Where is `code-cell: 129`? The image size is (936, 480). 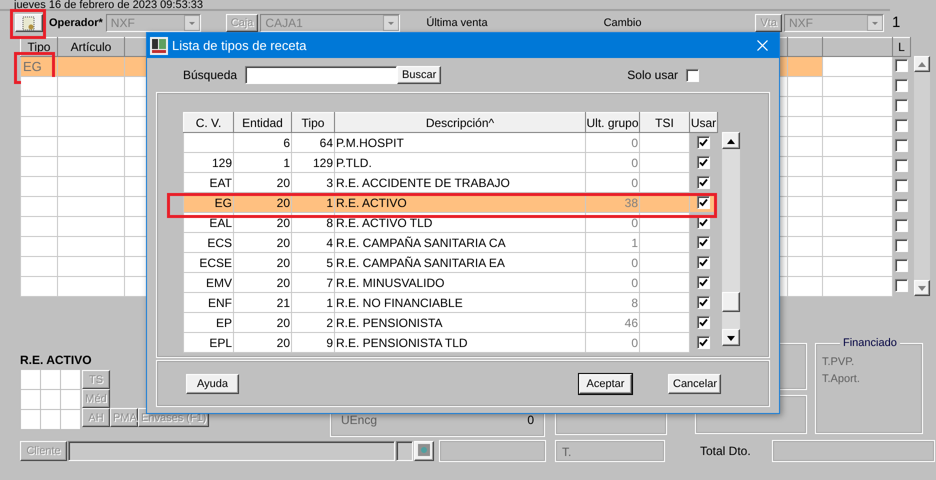 code-cell: 129 is located at coordinates (222, 163).